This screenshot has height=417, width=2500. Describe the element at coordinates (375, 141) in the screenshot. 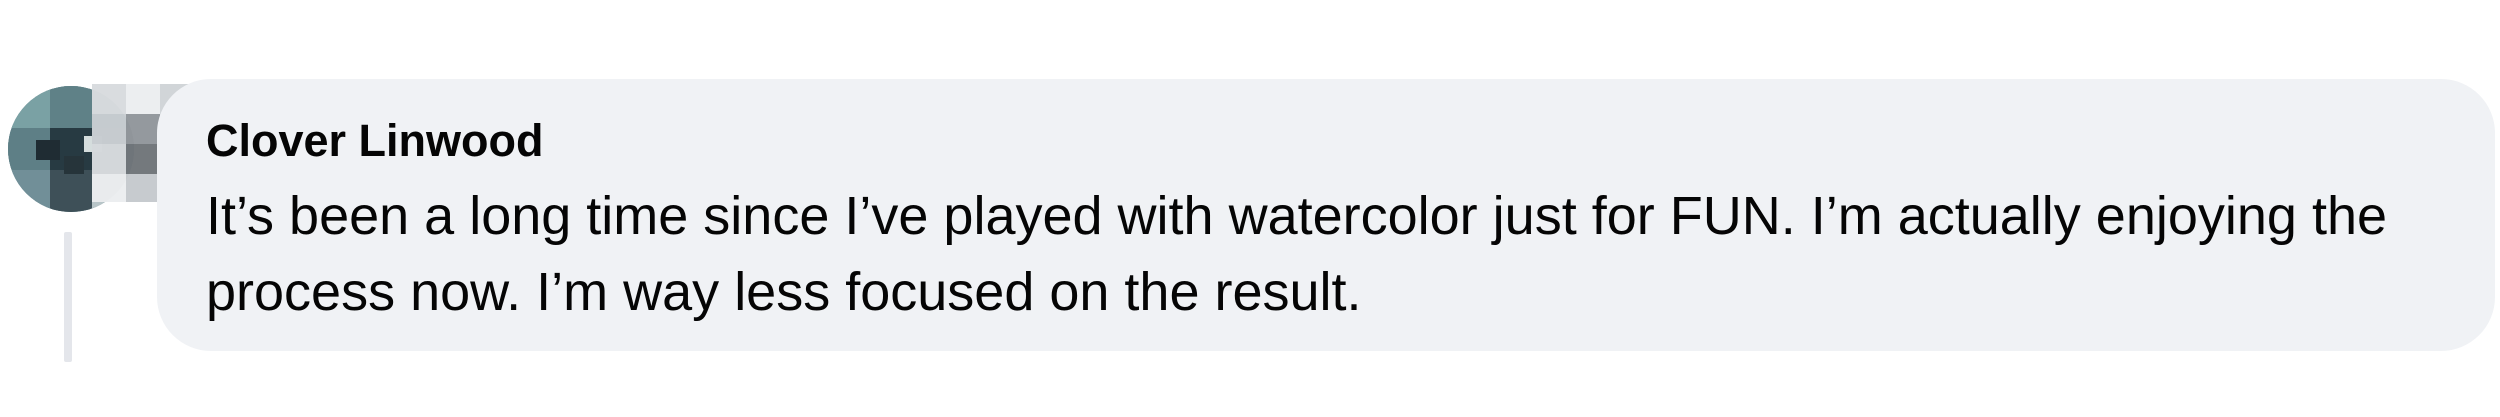

I see `comment-author-name: Clover Linwood` at that location.